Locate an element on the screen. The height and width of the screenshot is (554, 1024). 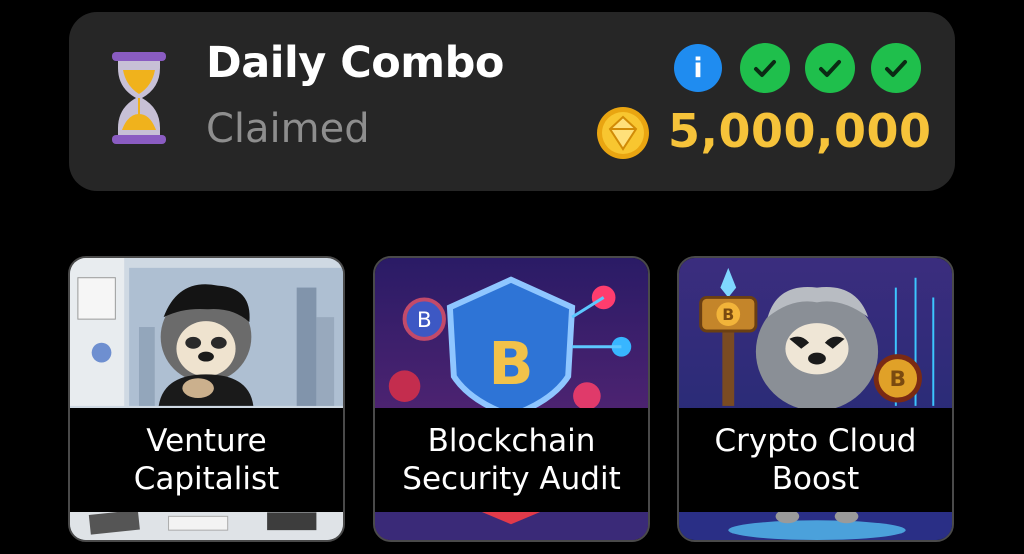
daily-combo-title: Daily Combo is located at coordinates (355, 63).